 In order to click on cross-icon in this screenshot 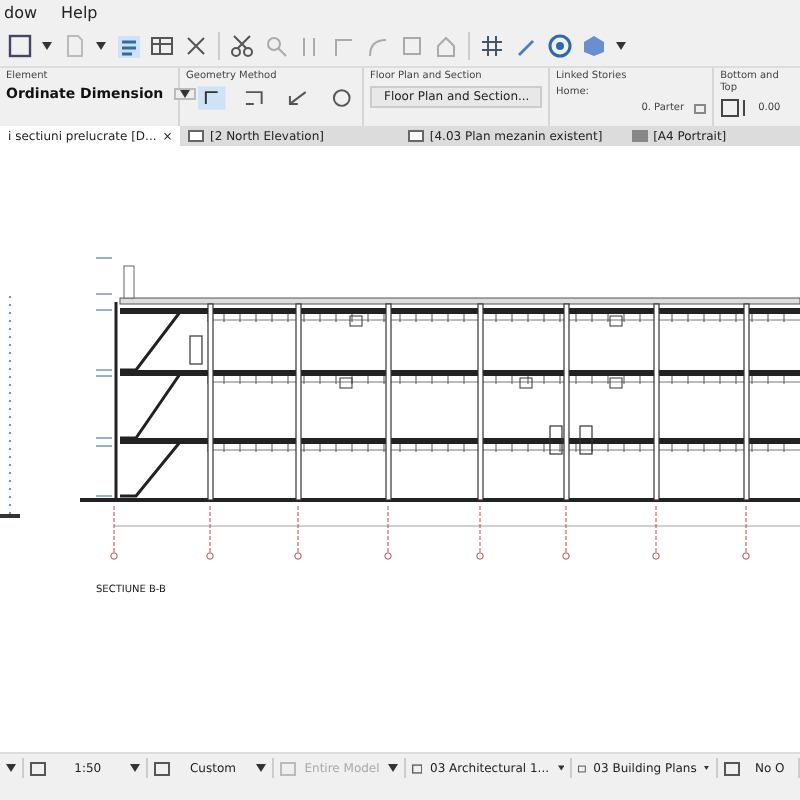, I will do `click(196, 46)`.